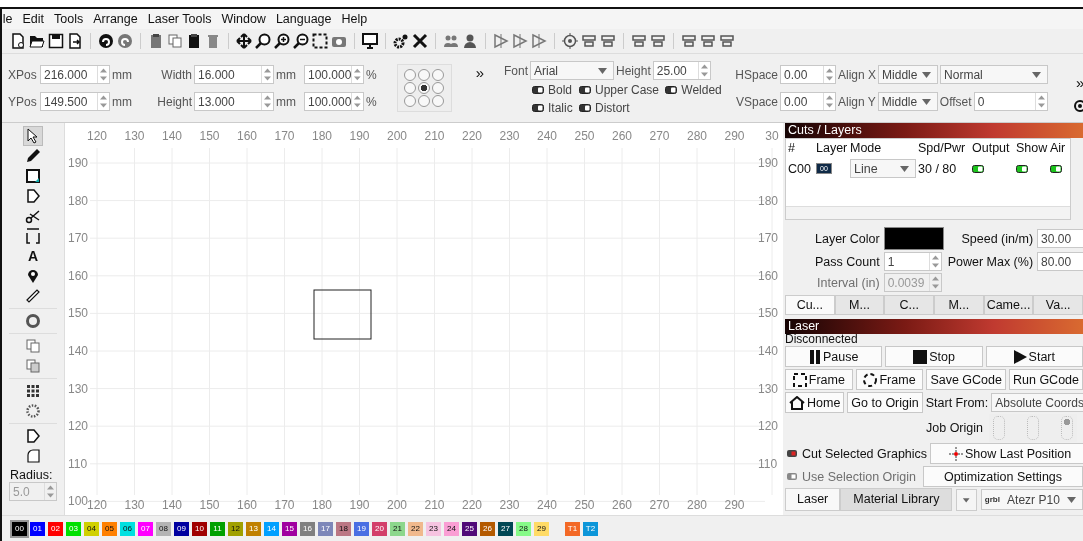 The height and width of the screenshot is (541, 1083). Describe the element at coordinates (945, 148) in the screenshot. I see `column-header: Spd/Pwr` at that location.